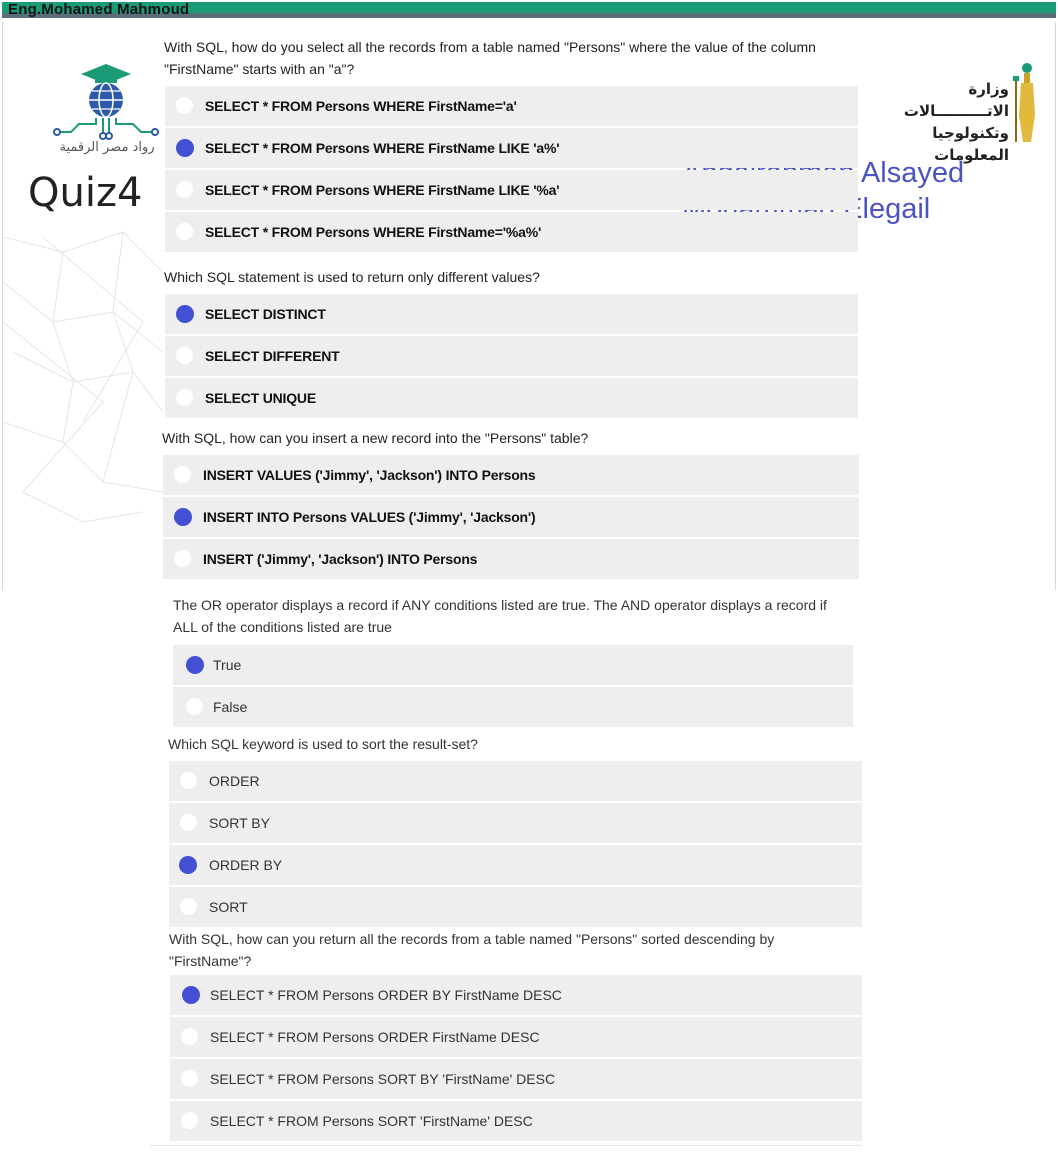 Image resolution: width=1058 pixels, height=1160 pixels. Describe the element at coordinates (340, 559) in the screenshot. I see `option-label: INSERT ('Jimmy', 'Jackson') INTO Persons` at that location.